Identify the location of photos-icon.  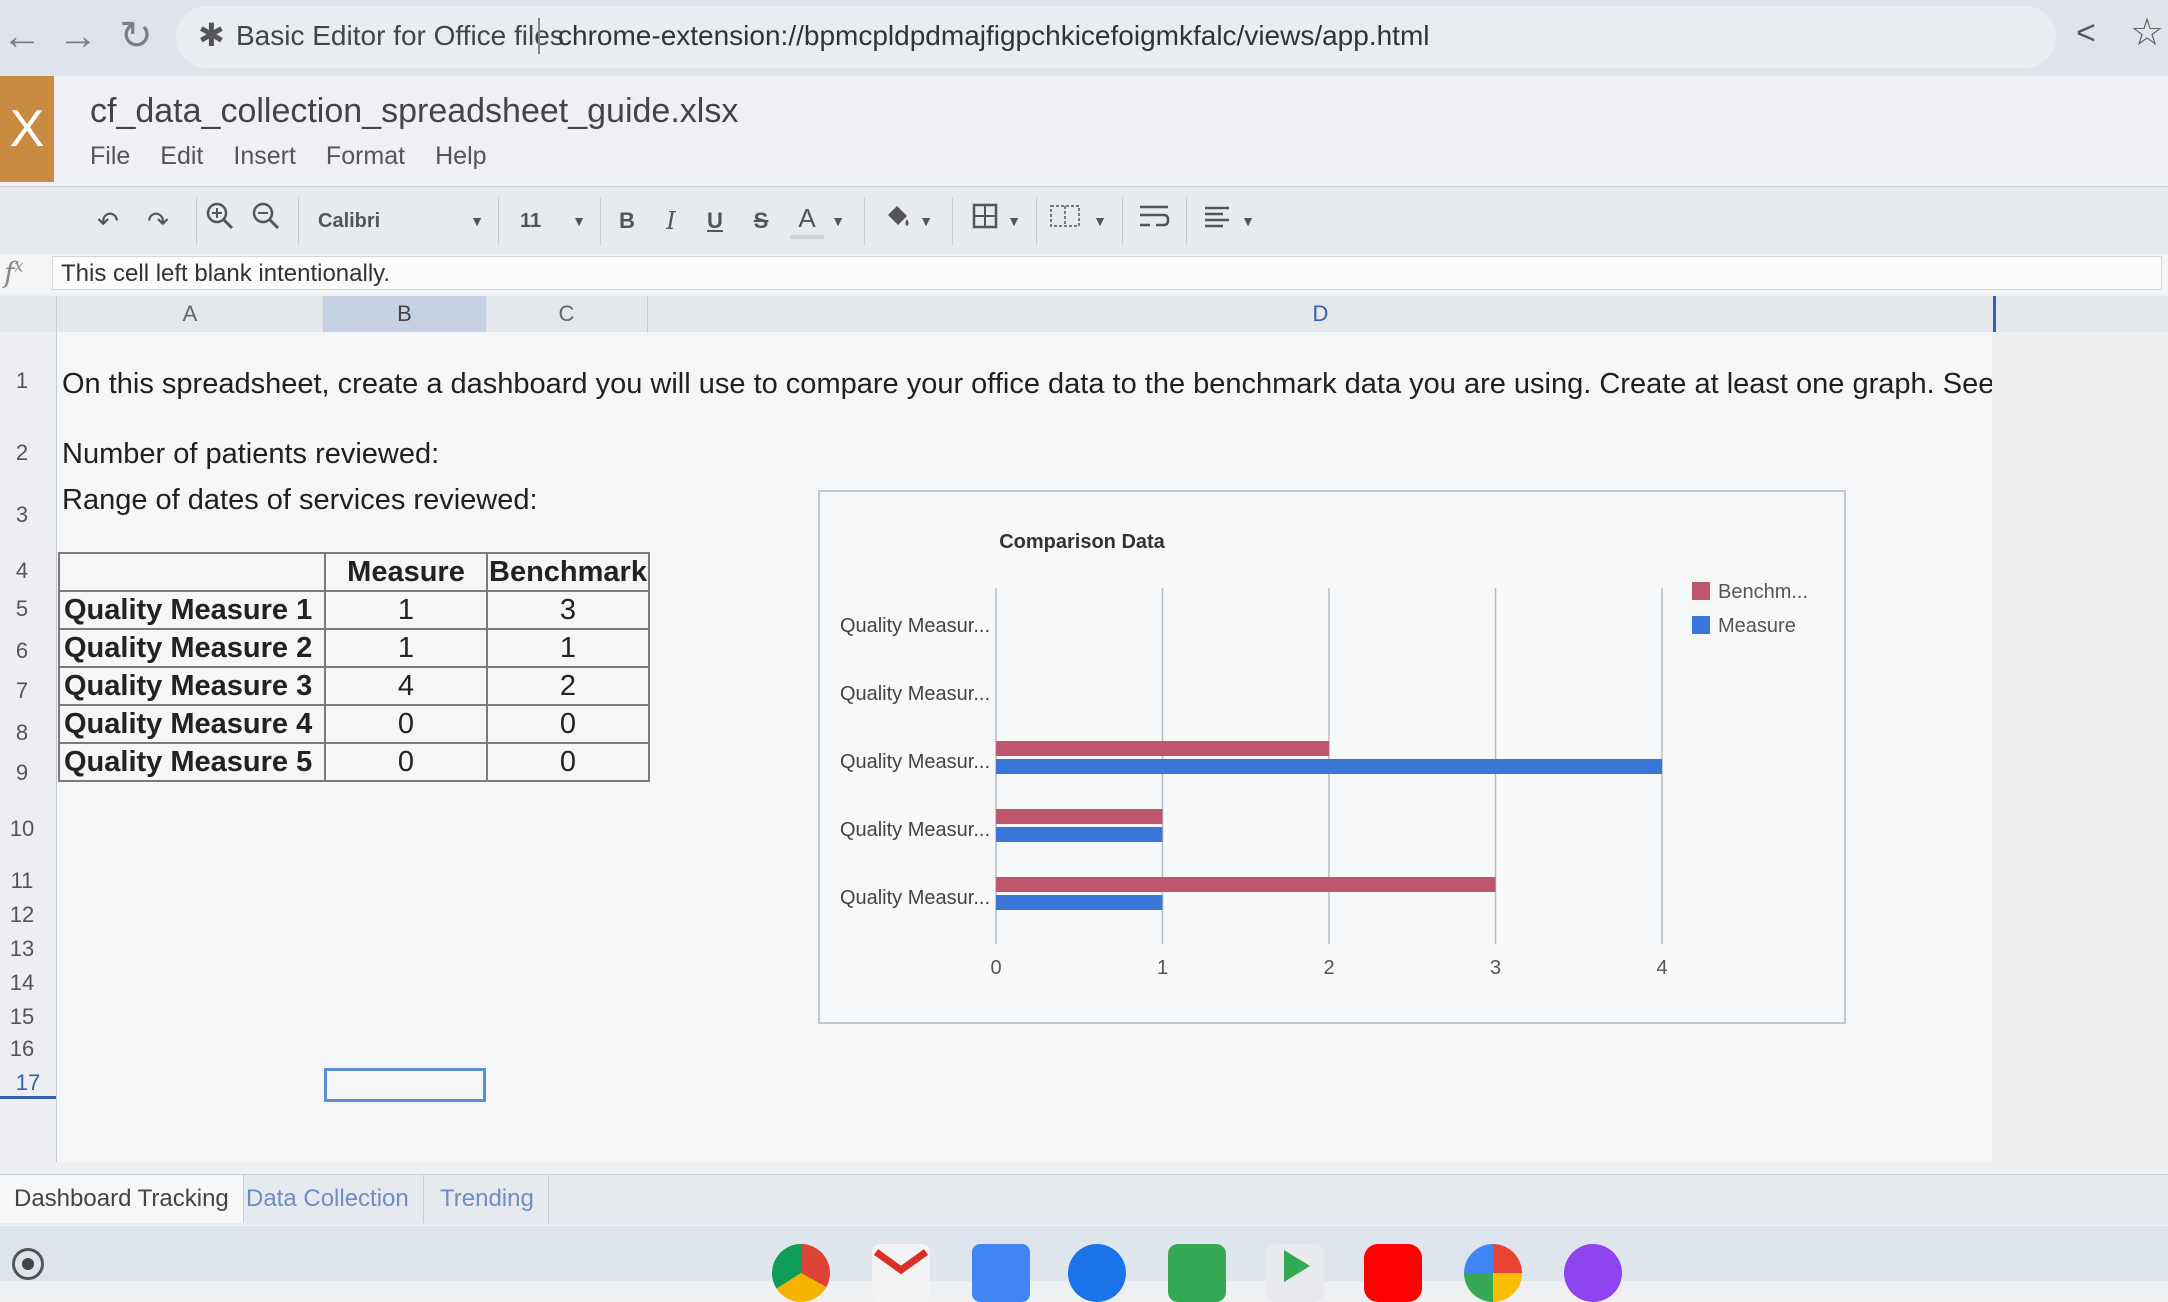
(1493, 1273).